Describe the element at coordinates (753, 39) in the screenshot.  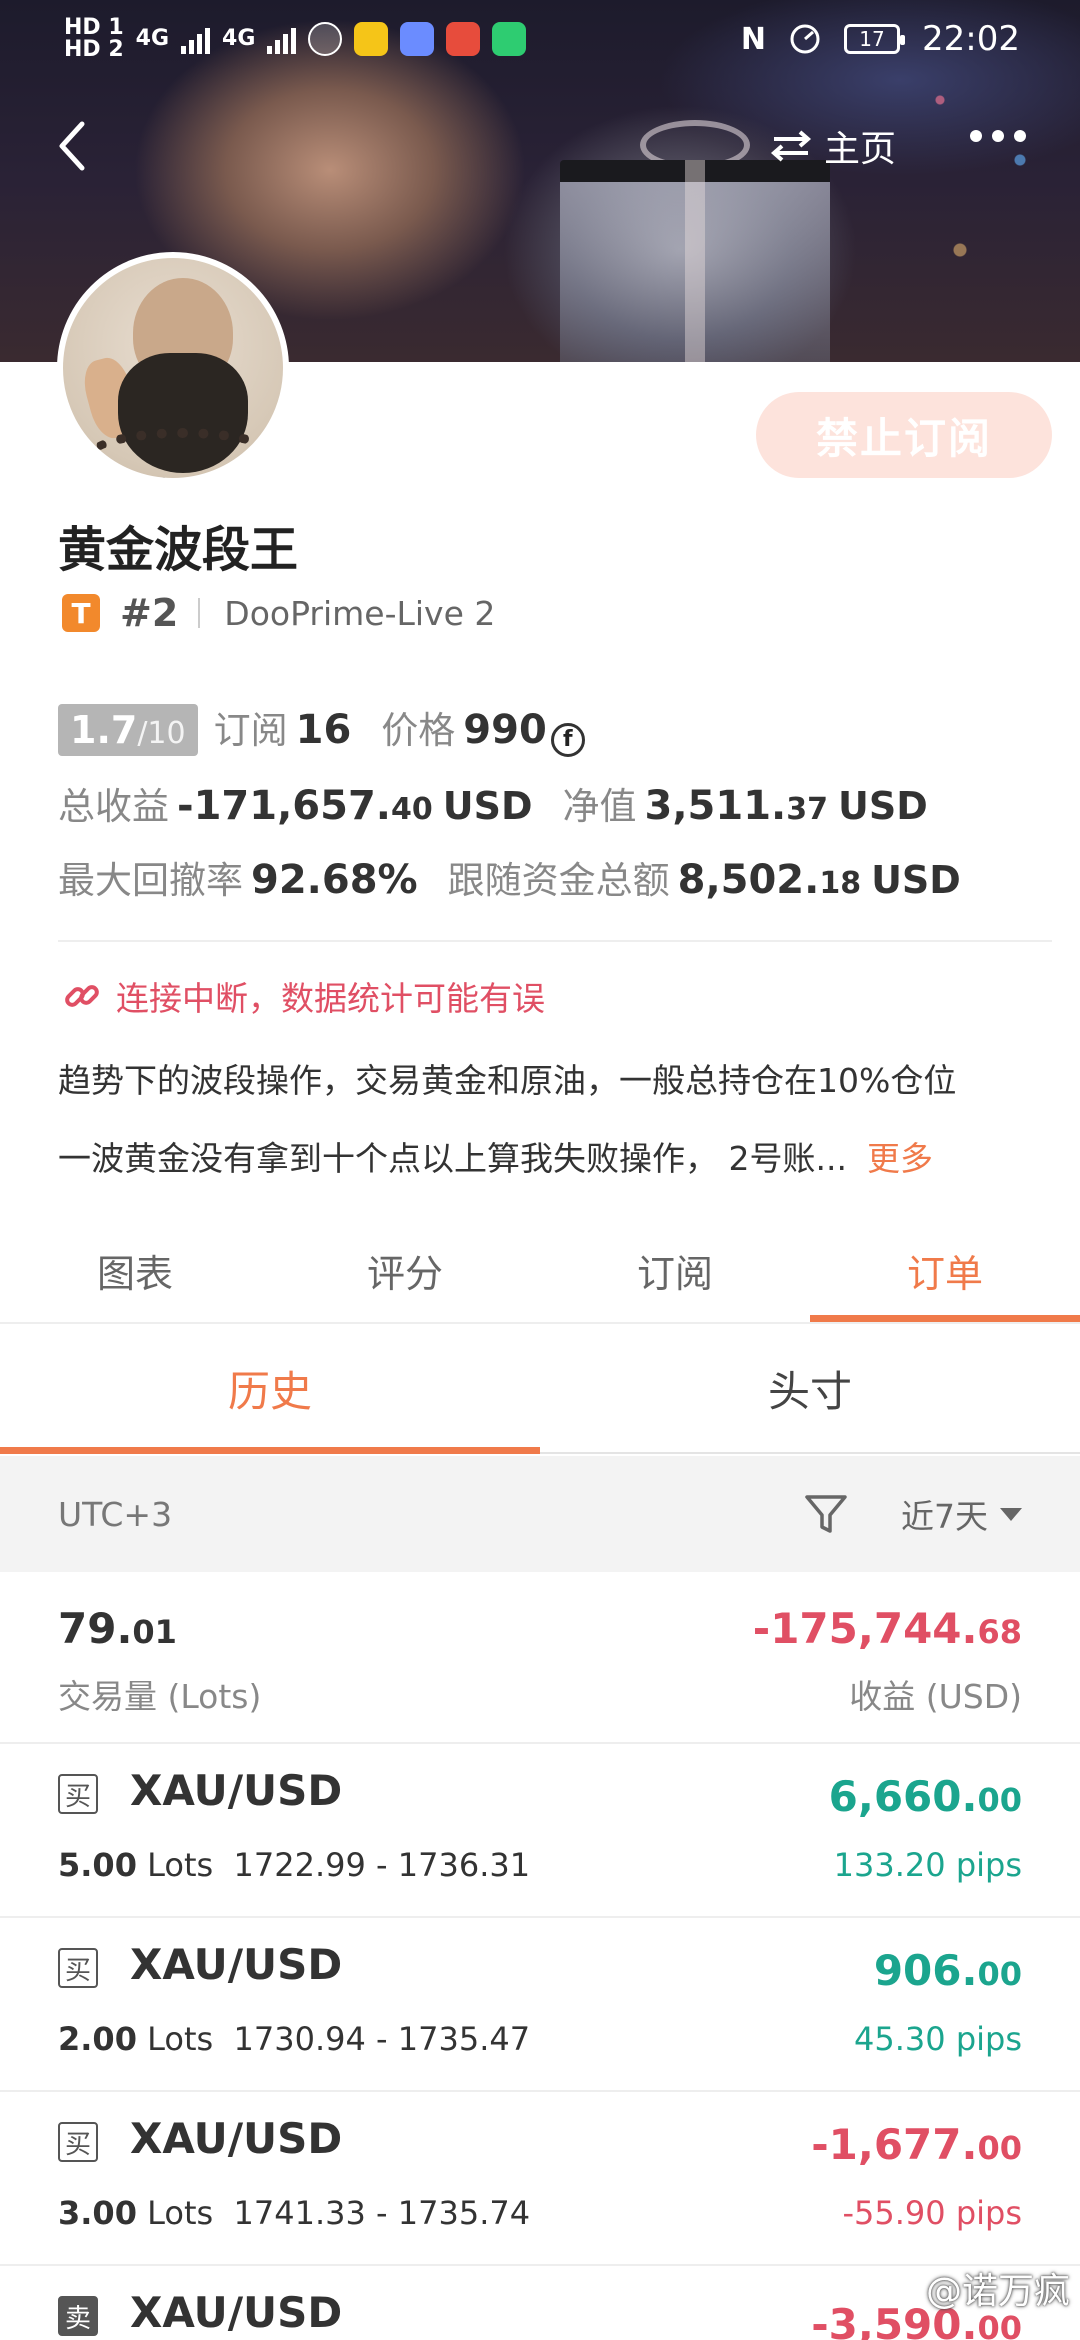
I see `nfc-icon: N` at that location.